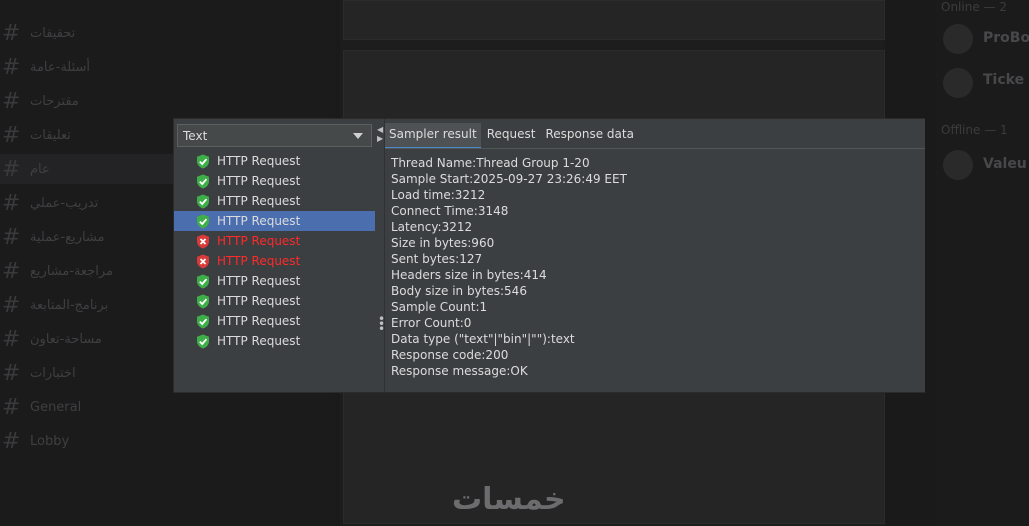  Describe the element at coordinates (509, 499) in the screenshot. I see `khamsat-logo: خمسات` at that location.